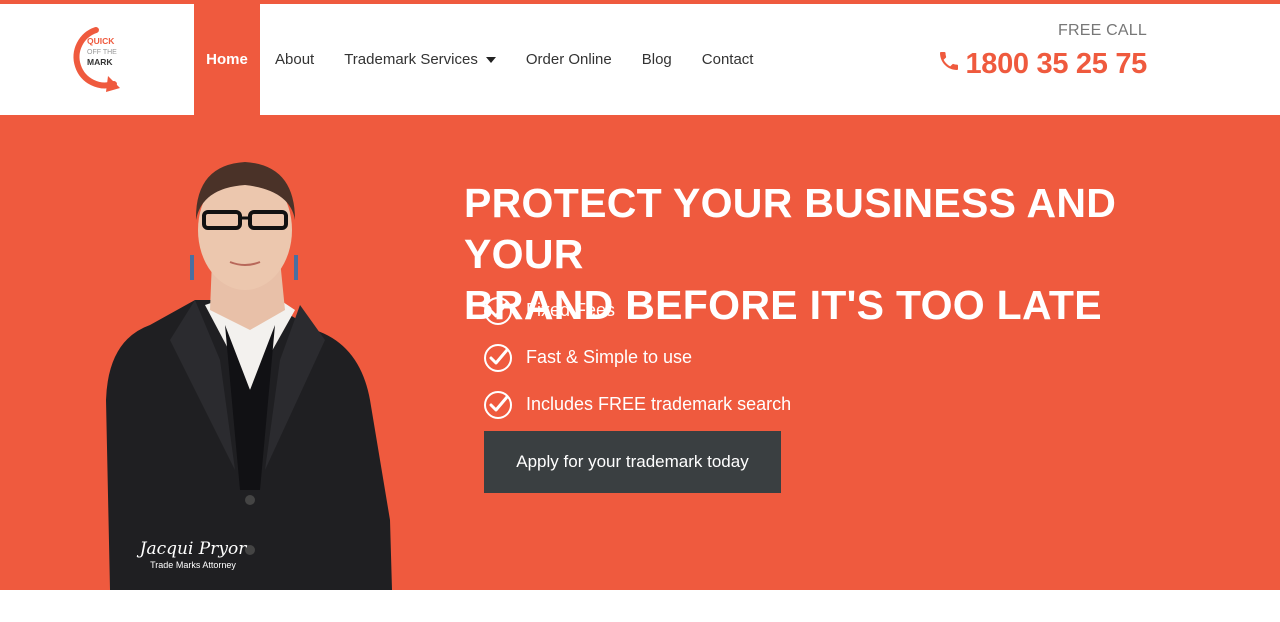 Image resolution: width=1280 pixels, height=622 pixels. I want to click on phone-number-link: 1800 35 25 75, so click(1042, 64).